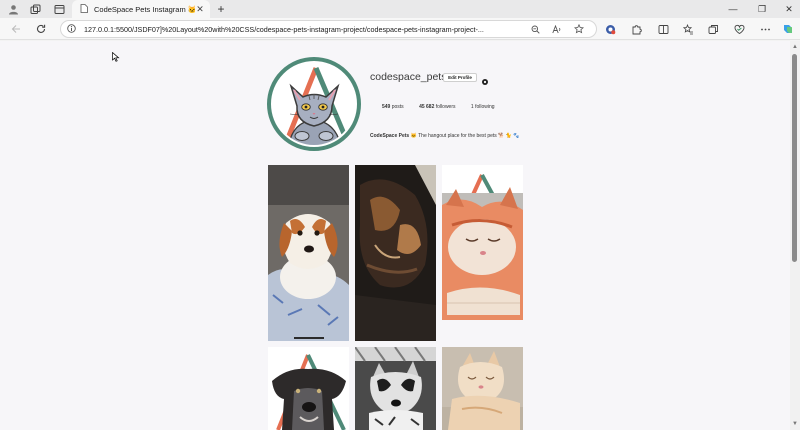  I want to click on tab-close-icon: ✕, so click(200, 9).